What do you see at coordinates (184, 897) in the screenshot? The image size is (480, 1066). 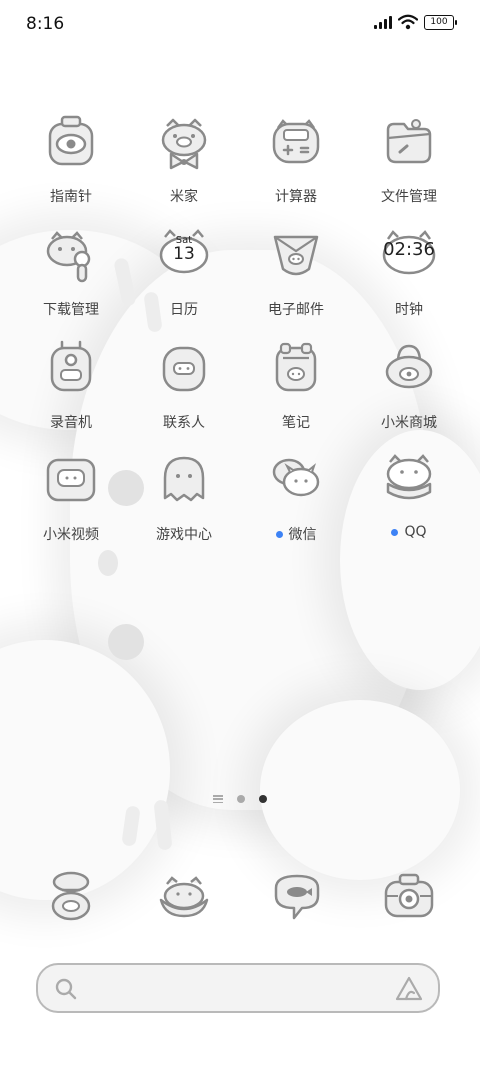 I see `messages-icon` at bounding box center [184, 897].